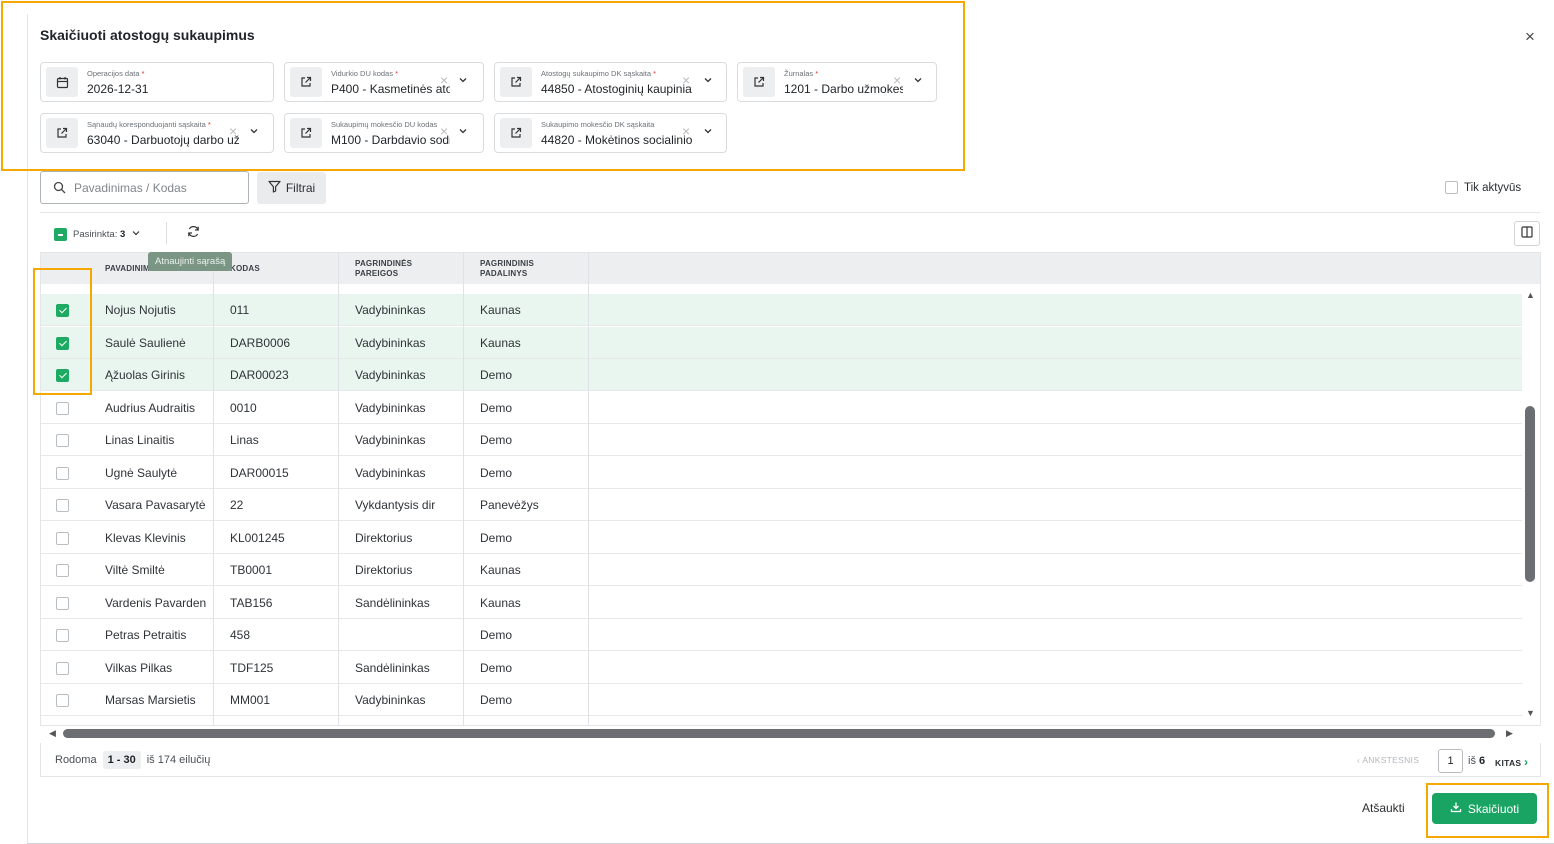 The height and width of the screenshot is (844, 1554). I want to click on table-row: Saulė Saulienė DARB0006 Vadybininkas Kaunas, so click(781, 342).